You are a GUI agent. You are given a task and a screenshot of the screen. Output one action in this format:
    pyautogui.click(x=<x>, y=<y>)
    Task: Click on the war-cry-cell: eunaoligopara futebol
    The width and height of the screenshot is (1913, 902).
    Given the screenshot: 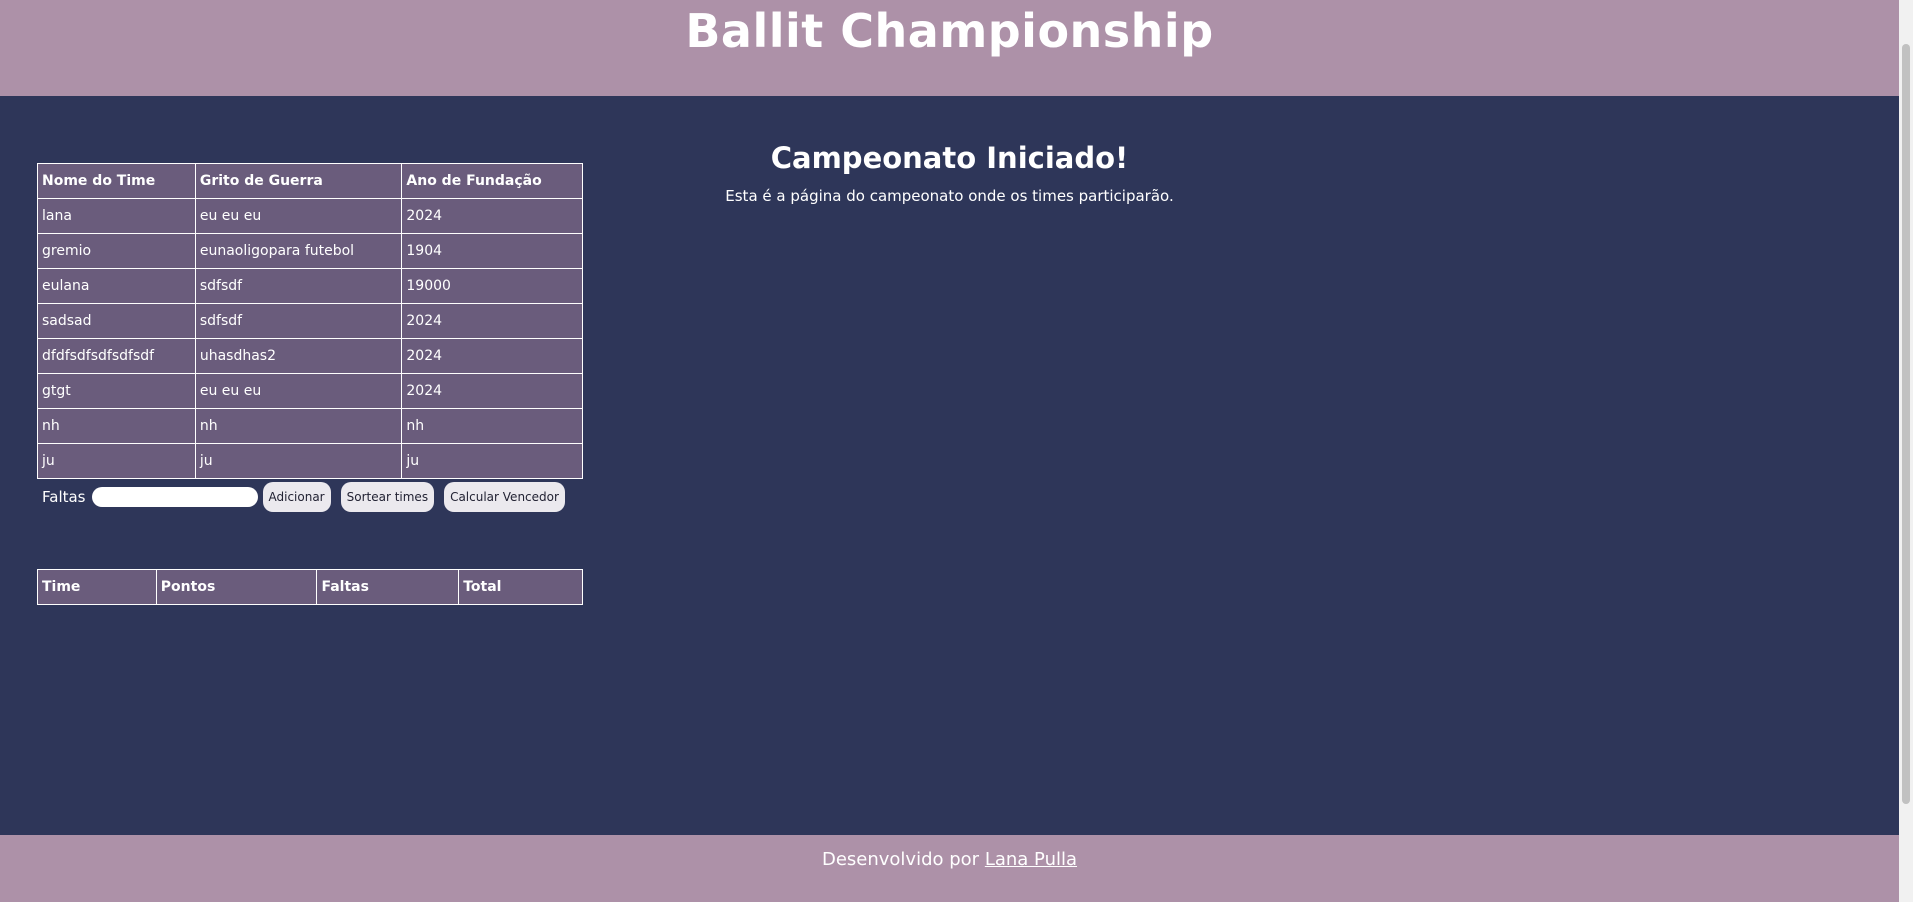 What is the action you would take?
    pyautogui.click(x=298, y=251)
    